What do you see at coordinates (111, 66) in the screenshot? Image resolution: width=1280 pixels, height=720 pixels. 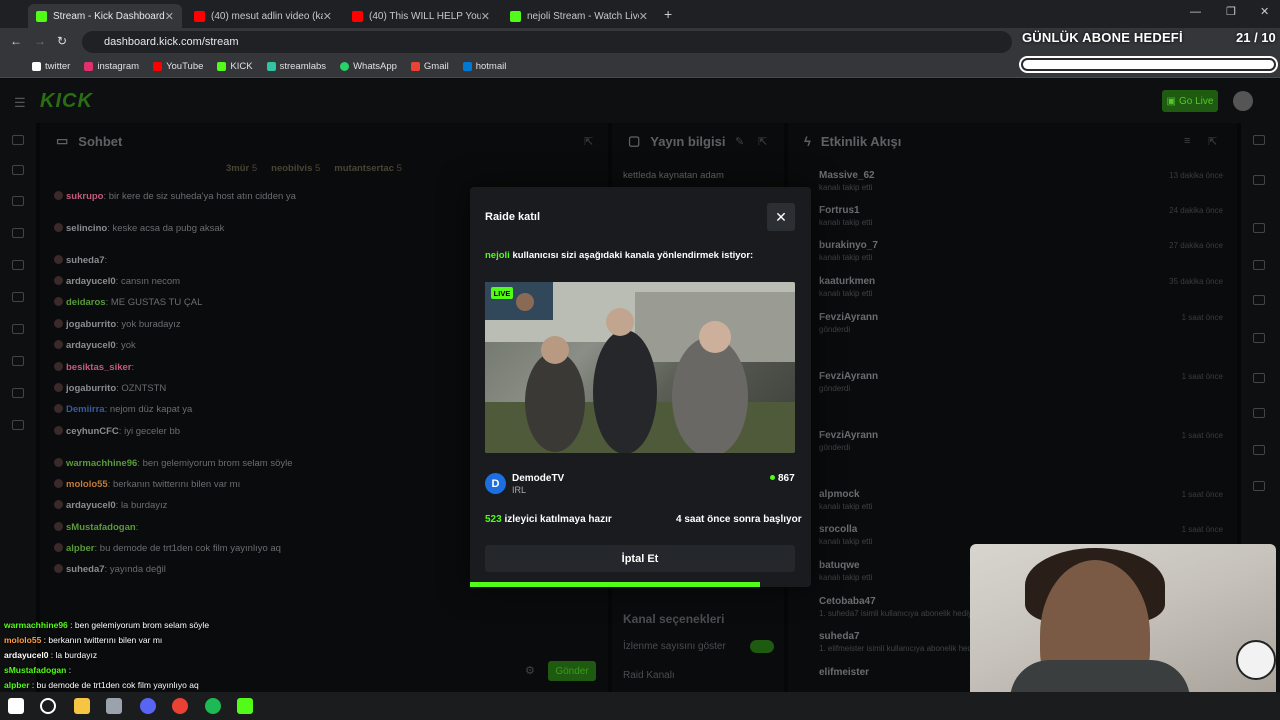 I see `bookmark-instagram: instagram` at bounding box center [111, 66].